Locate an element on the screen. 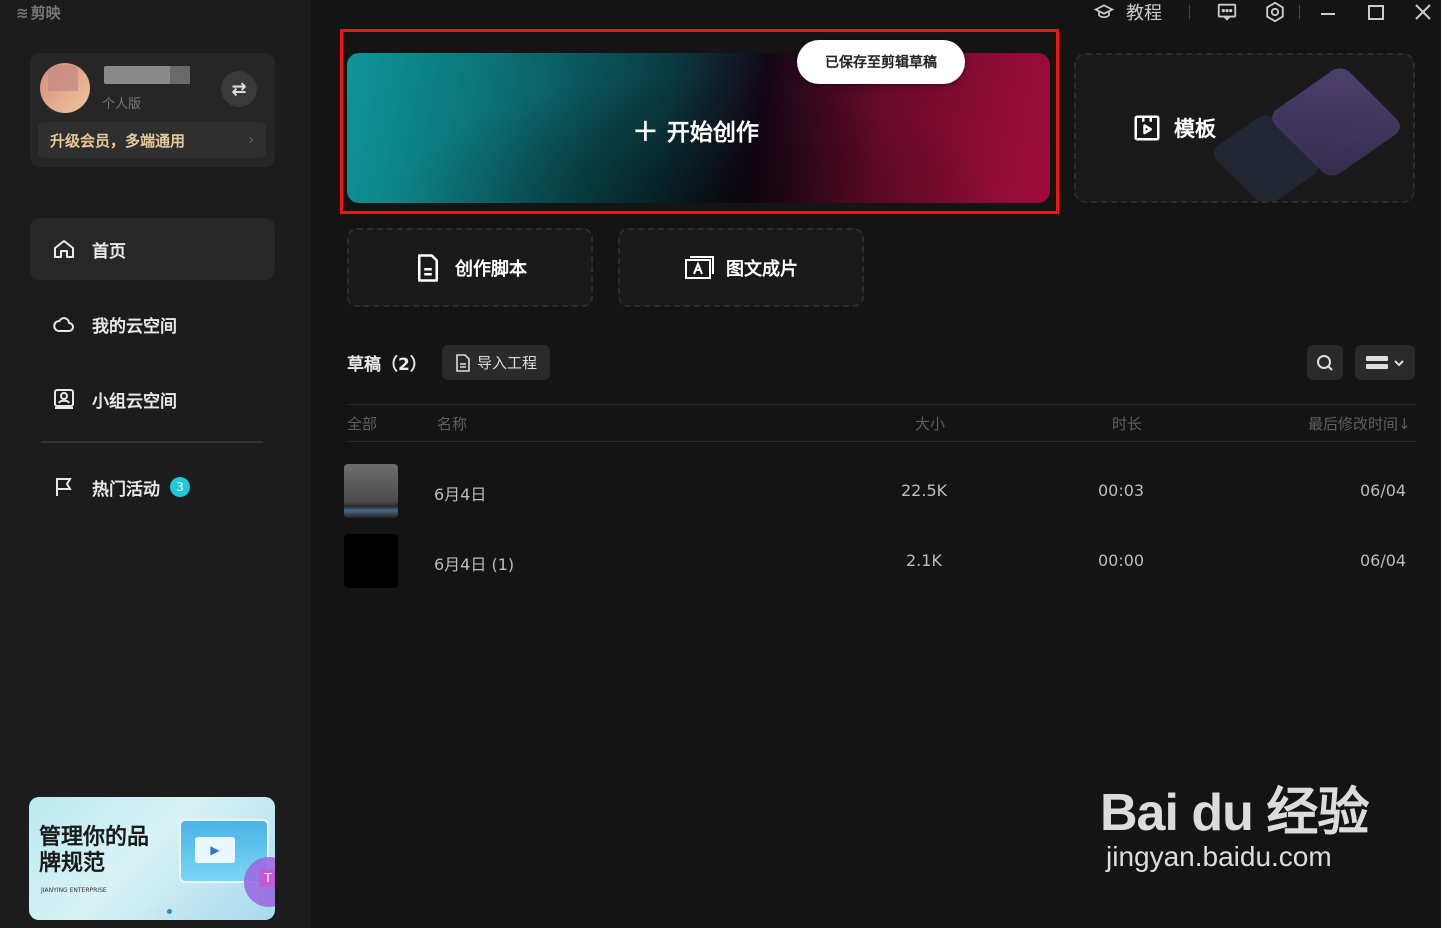 This screenshot has height=928, width=1441. table-row: 6月4日 (1) 2.1K 00:00 06/04 is located at coordinates (879, 562).